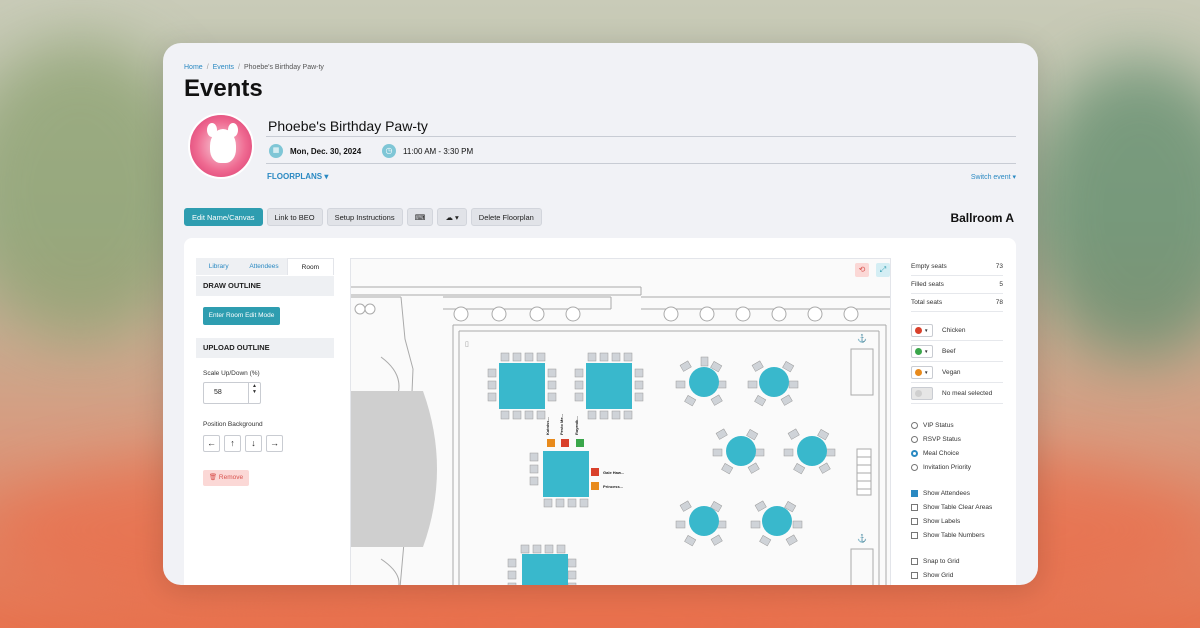  I want to click on tab-attendees: Attendees, so click(264, 266).